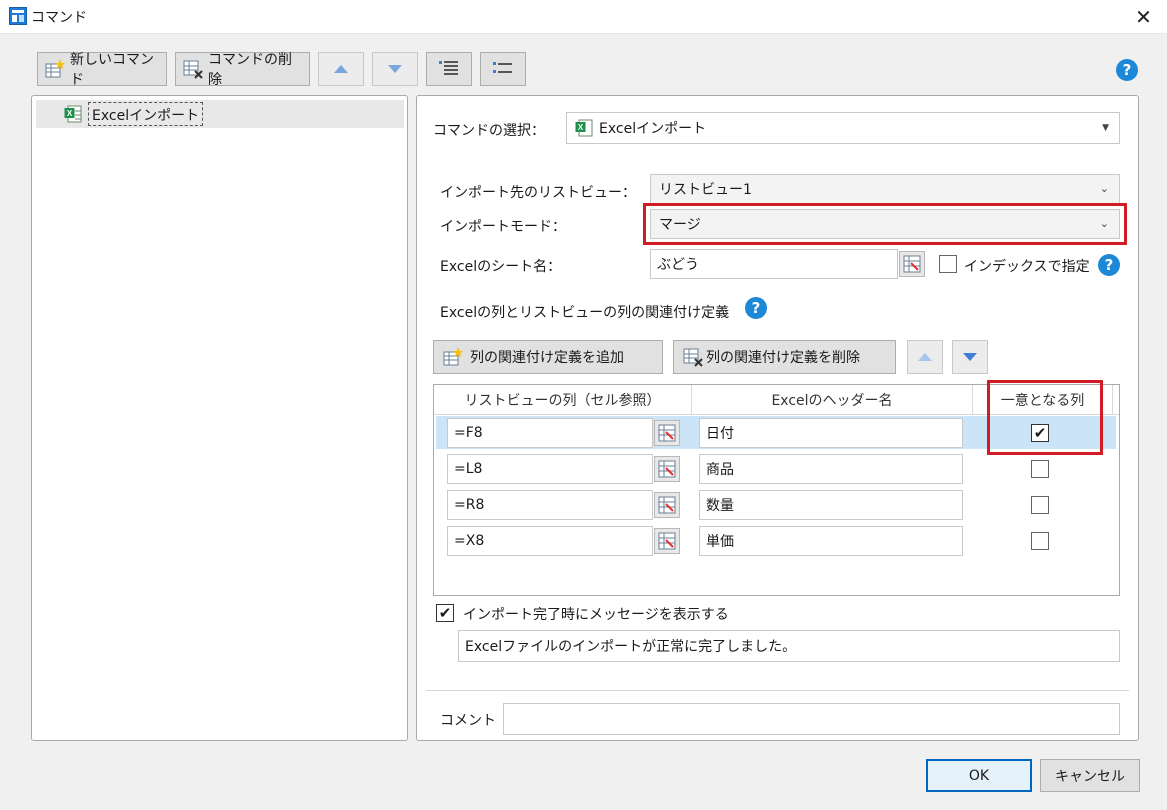 This screenshot has width=1167, height=810. I want to click on message-checkbox: ✔, so click(445, 613).